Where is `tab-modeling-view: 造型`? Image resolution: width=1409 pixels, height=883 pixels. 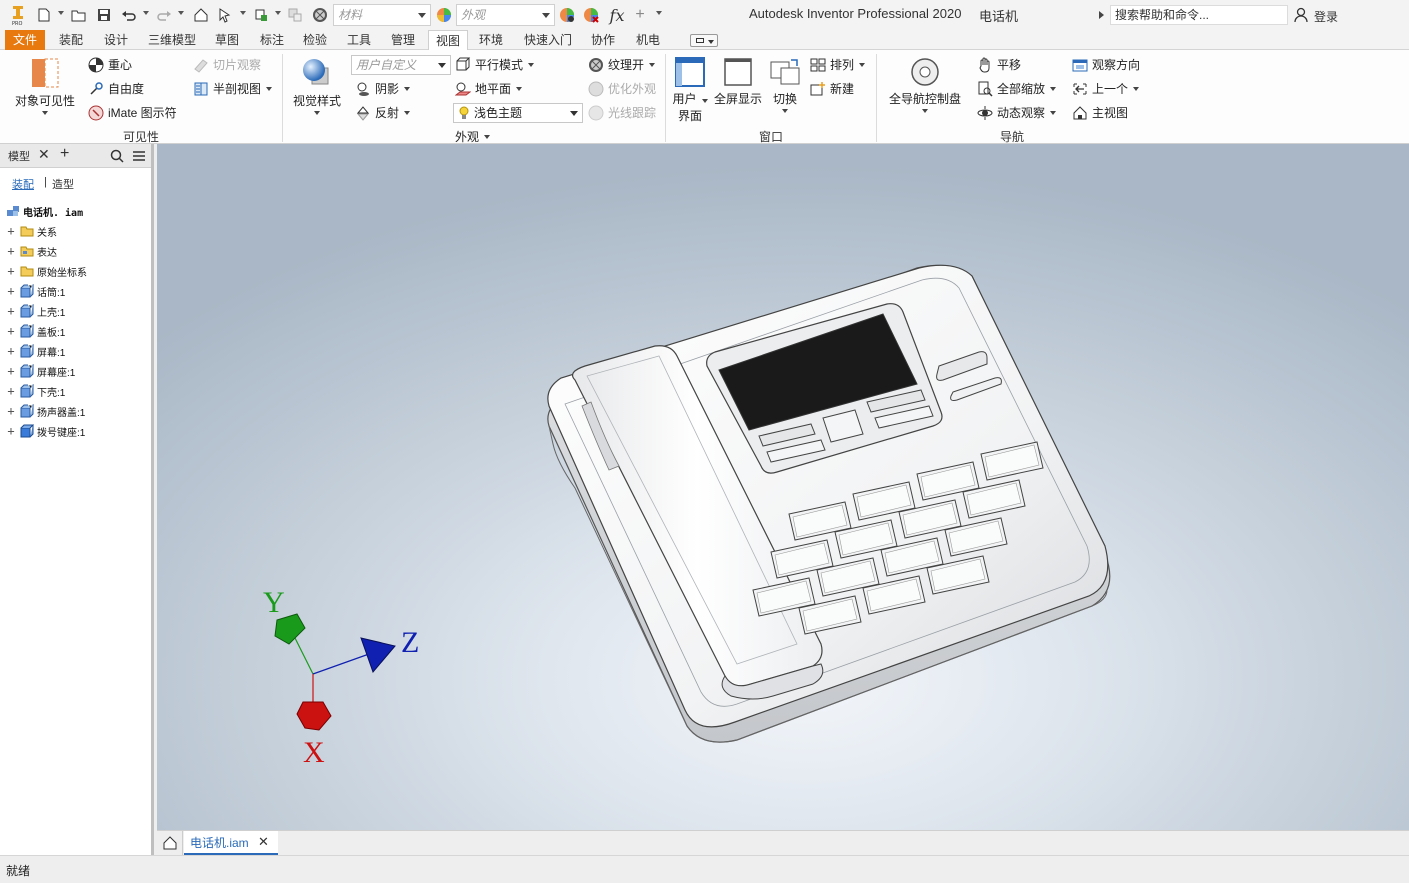
tab-modeling-view: 造型 is located at coordinates (63, 184).